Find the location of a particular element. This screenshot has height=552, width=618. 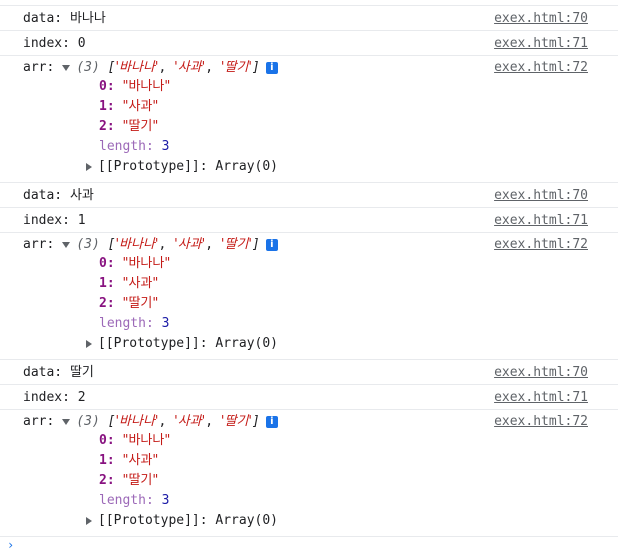

log-text: data: 딸기 is located at coordinates (58, 373).